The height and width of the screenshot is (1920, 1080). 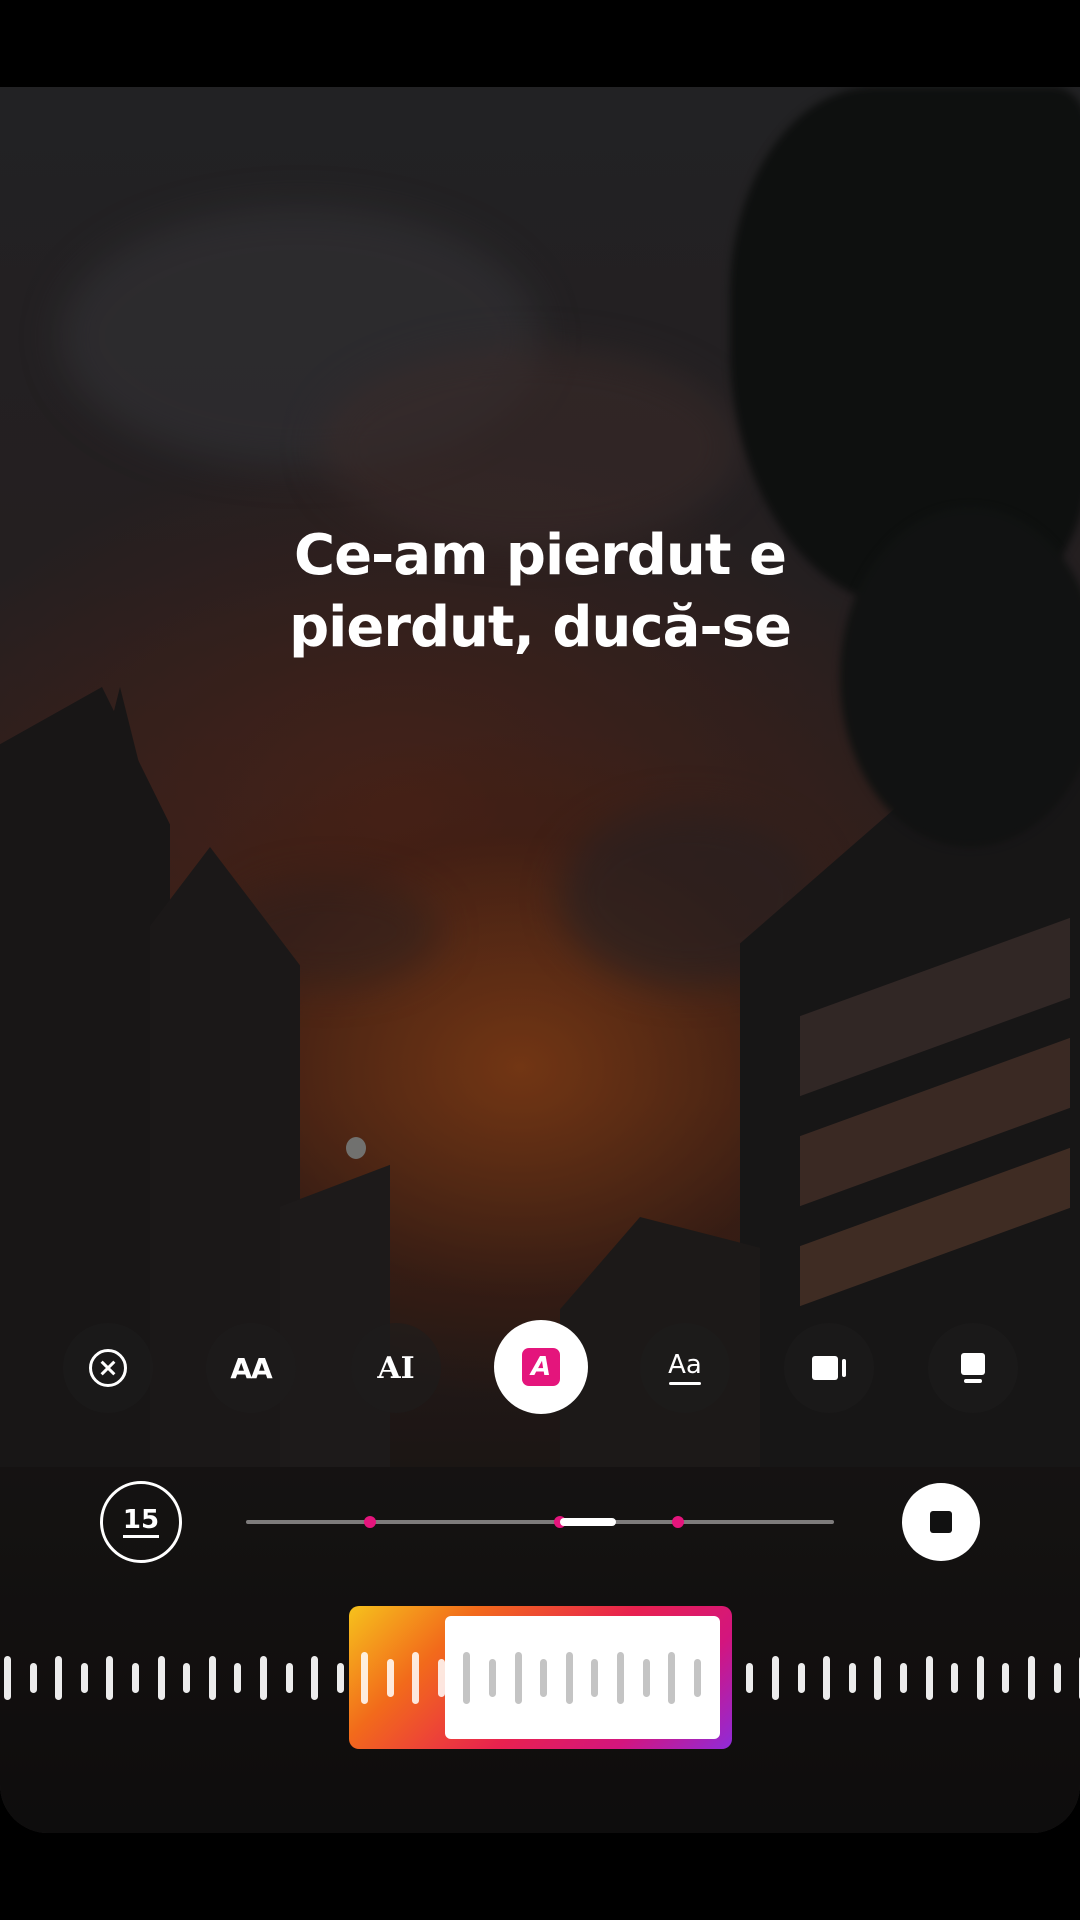 I want to click on highlight-icon: A, so click(x=541, y=1367).